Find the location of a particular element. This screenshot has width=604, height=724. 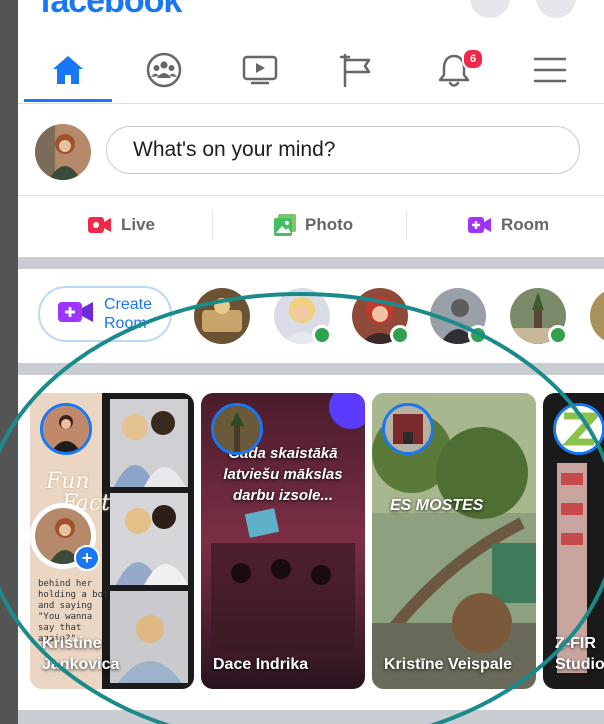

tab-menu is located at coordinates (550, 70).